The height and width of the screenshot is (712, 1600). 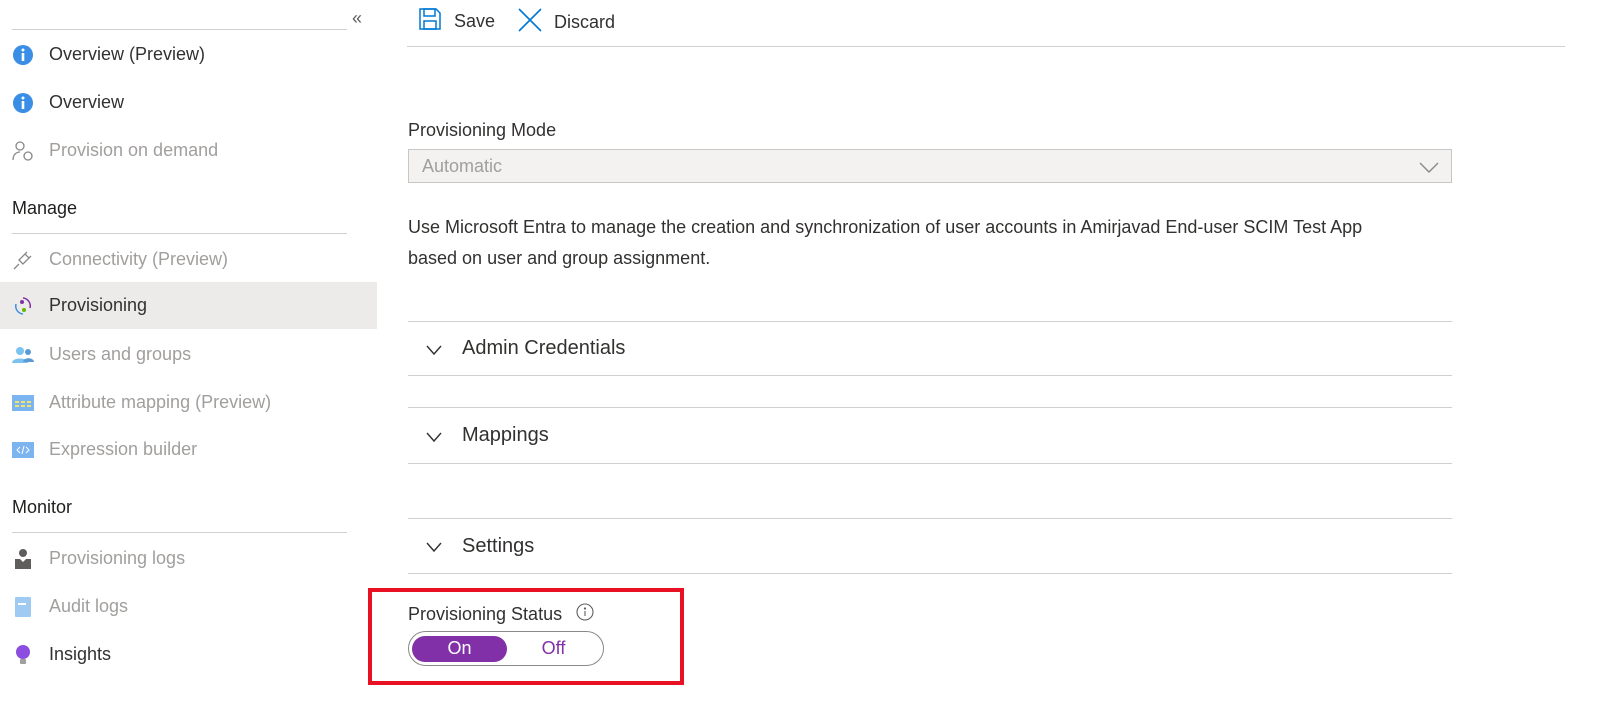 I want to click on save-label: Save, so click(x=475, y=21).